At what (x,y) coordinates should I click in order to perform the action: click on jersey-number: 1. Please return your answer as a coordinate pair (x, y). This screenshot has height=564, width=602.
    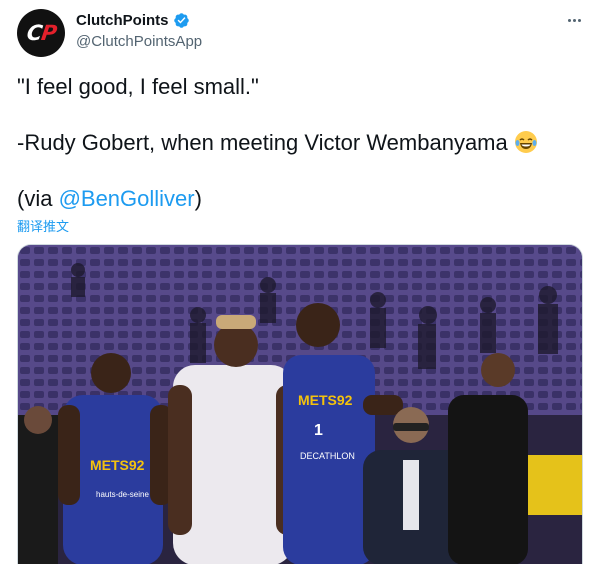
    Looking at the image, I should click on (318, 430).